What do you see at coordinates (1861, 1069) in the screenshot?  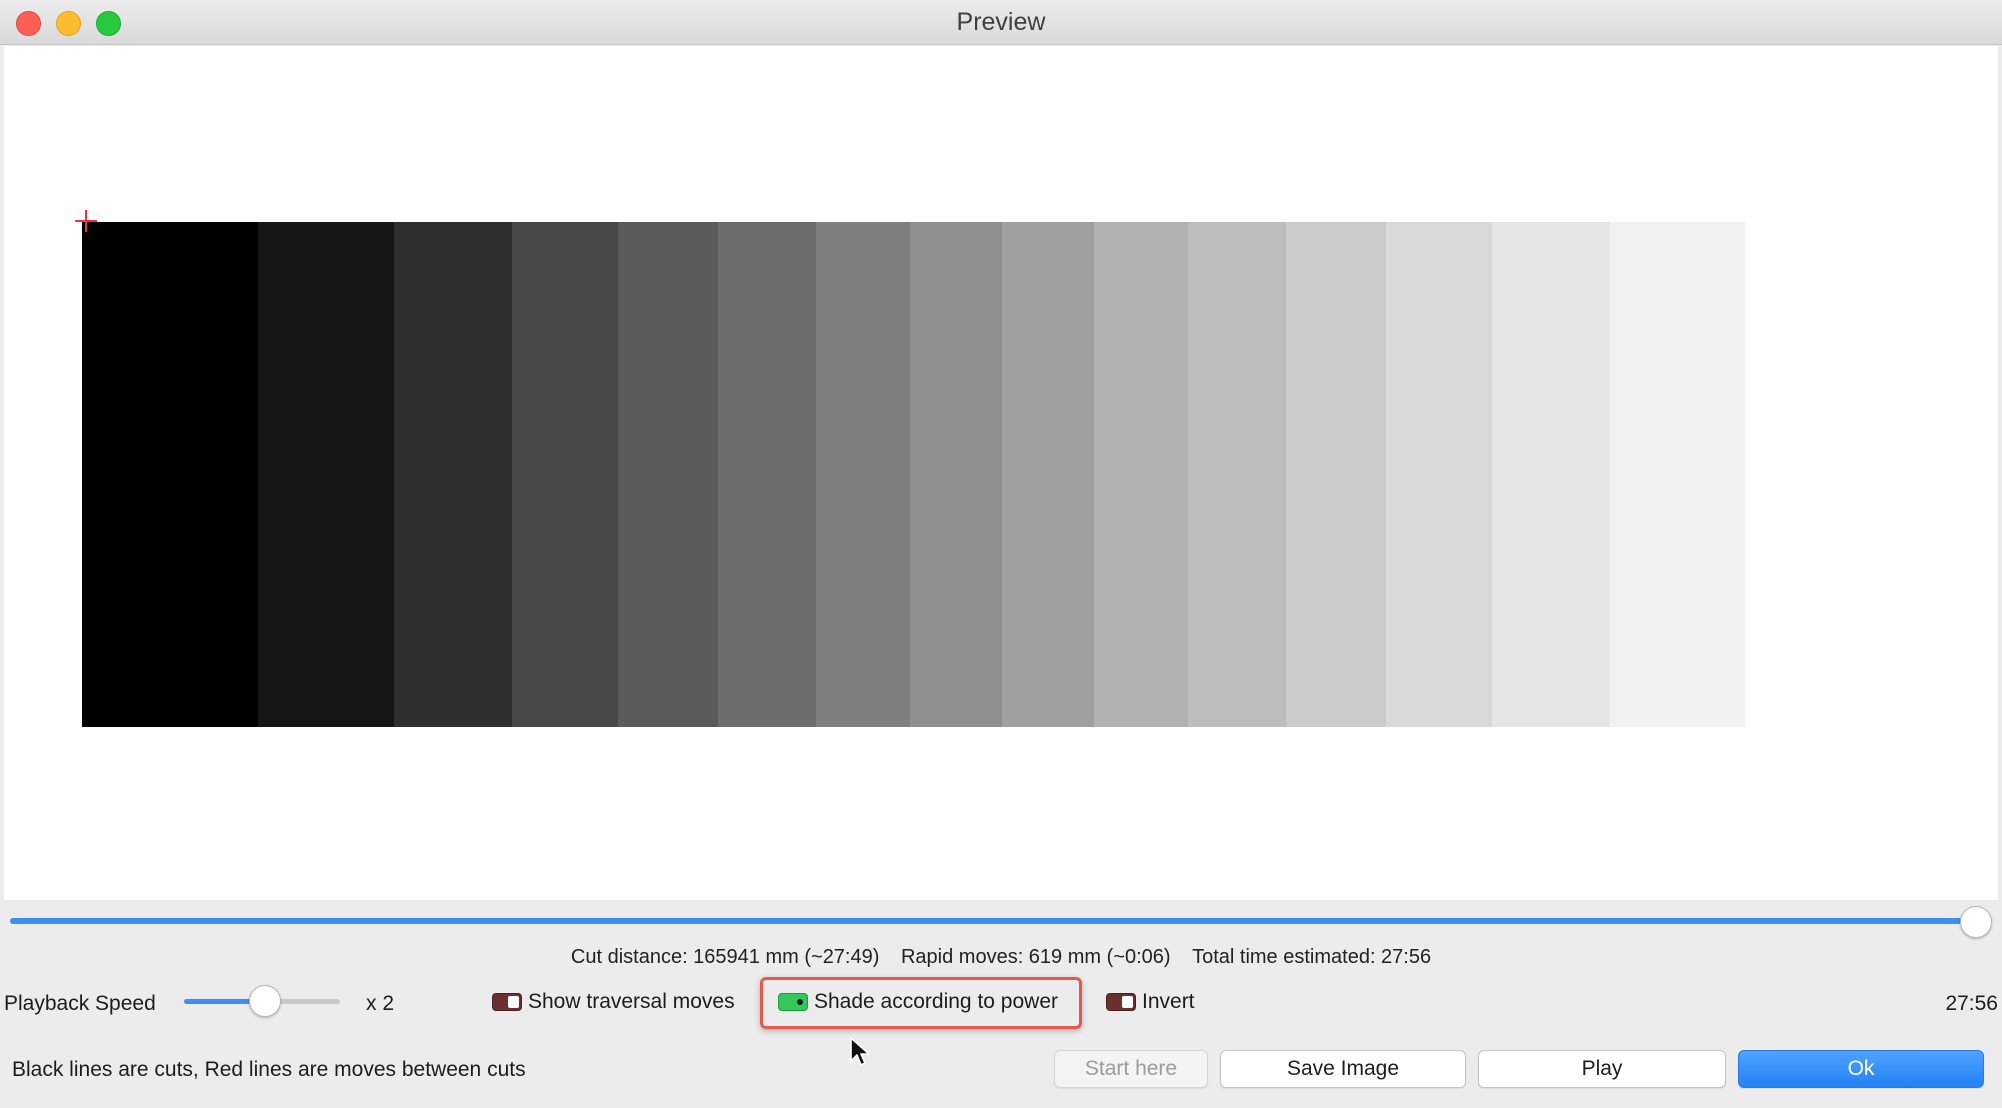 I see `ok-button: Ok` at bounding box center [1861, 1069].